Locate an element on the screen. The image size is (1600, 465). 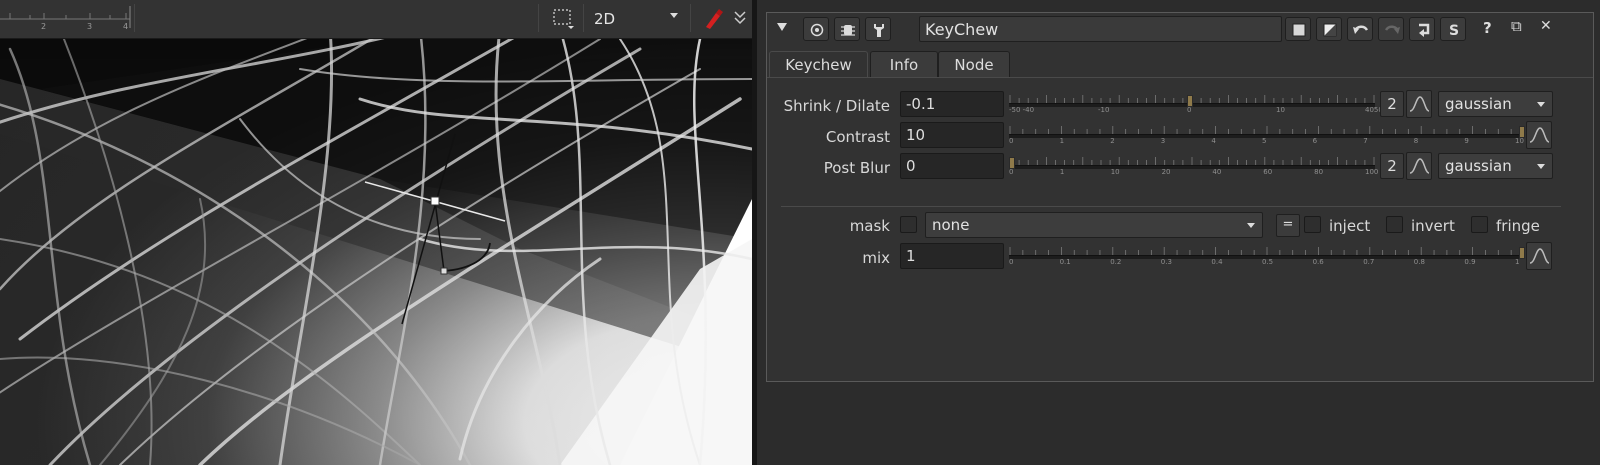
slider-tick-label: 5 is located at coordinates (1264, 141).